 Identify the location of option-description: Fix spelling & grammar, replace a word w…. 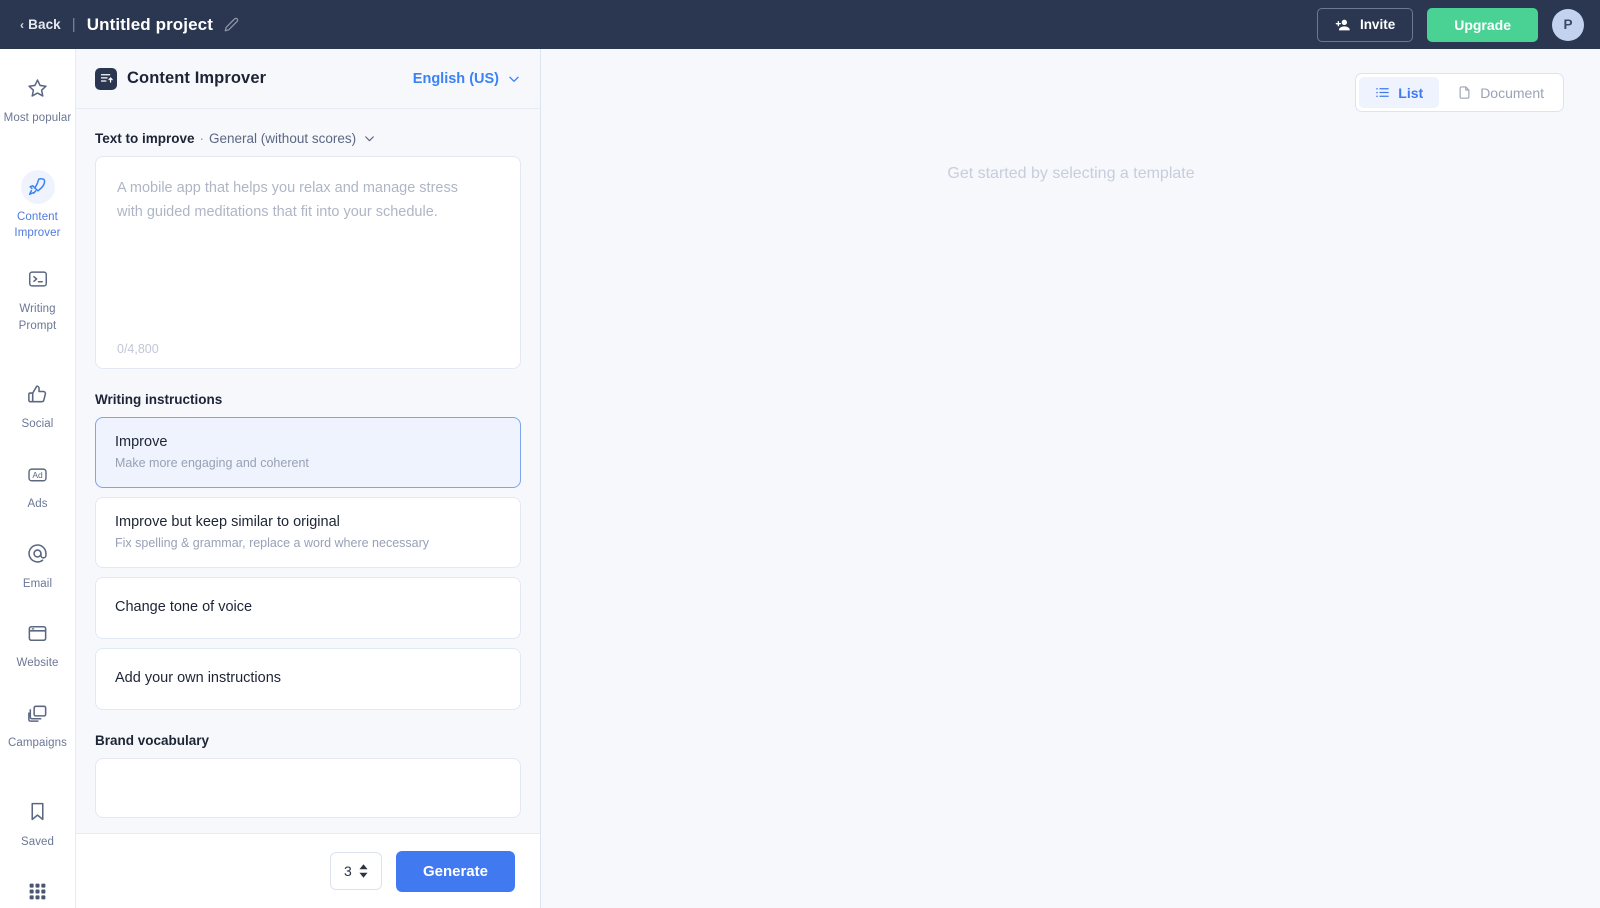
(272, 543).